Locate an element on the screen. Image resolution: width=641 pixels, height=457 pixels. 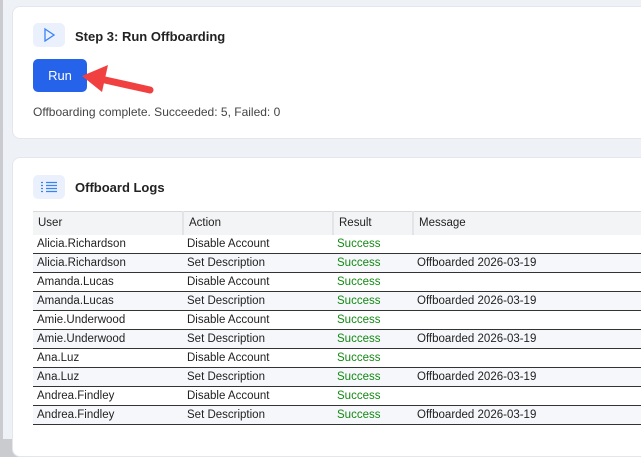
column-header-message: Message is located at coordinates (527, 223).